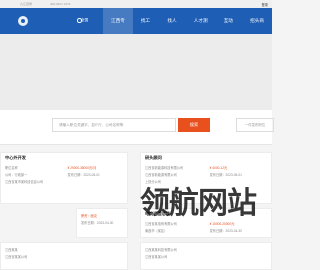  I want to click on search-bar: 请输入职位关键字，如IT行、公司名称等 搜索 一件发布职位, so click(137, 127).